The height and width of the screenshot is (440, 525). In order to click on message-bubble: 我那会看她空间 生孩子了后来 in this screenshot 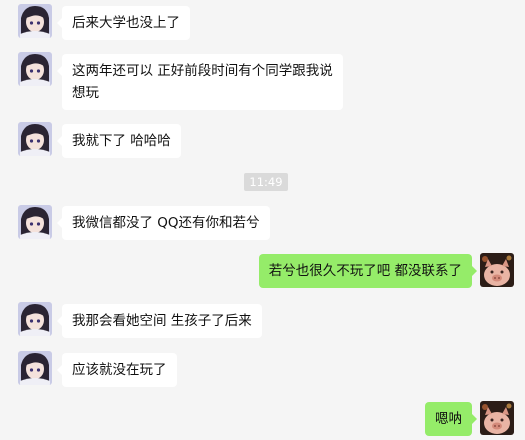, I will do `click(159, 321)`.